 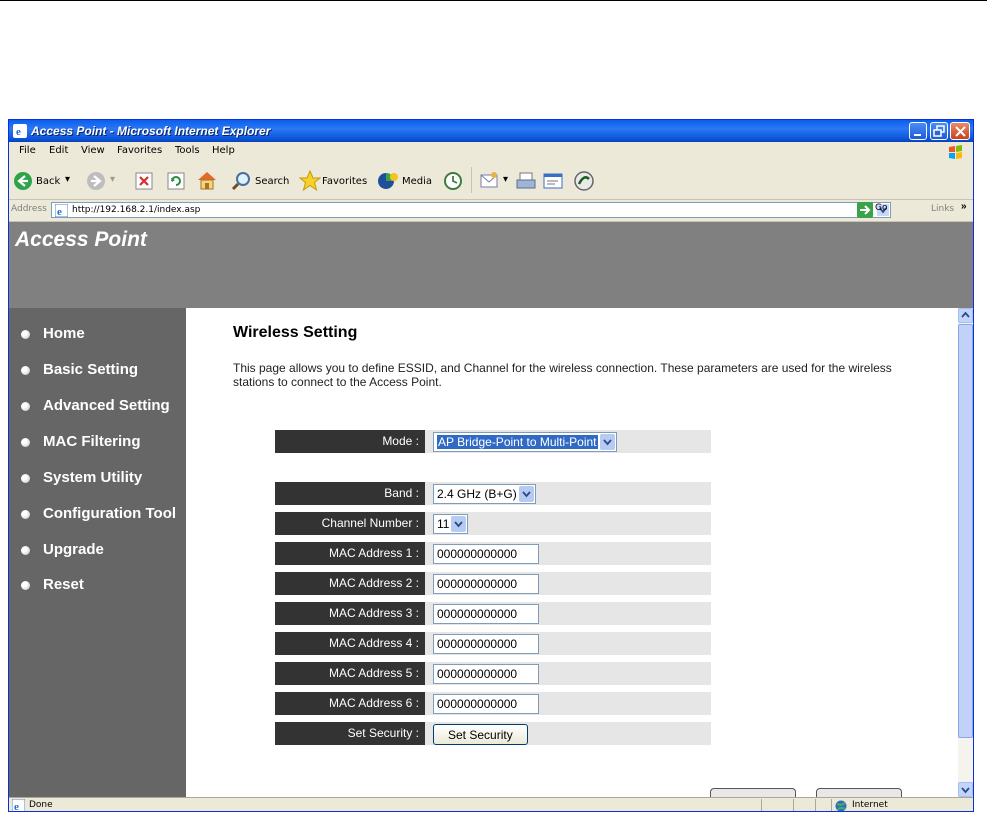 What do you see at coordinates (241, 181) in the screenshot?
I see `search-icon` at bounding box center [241, 181].